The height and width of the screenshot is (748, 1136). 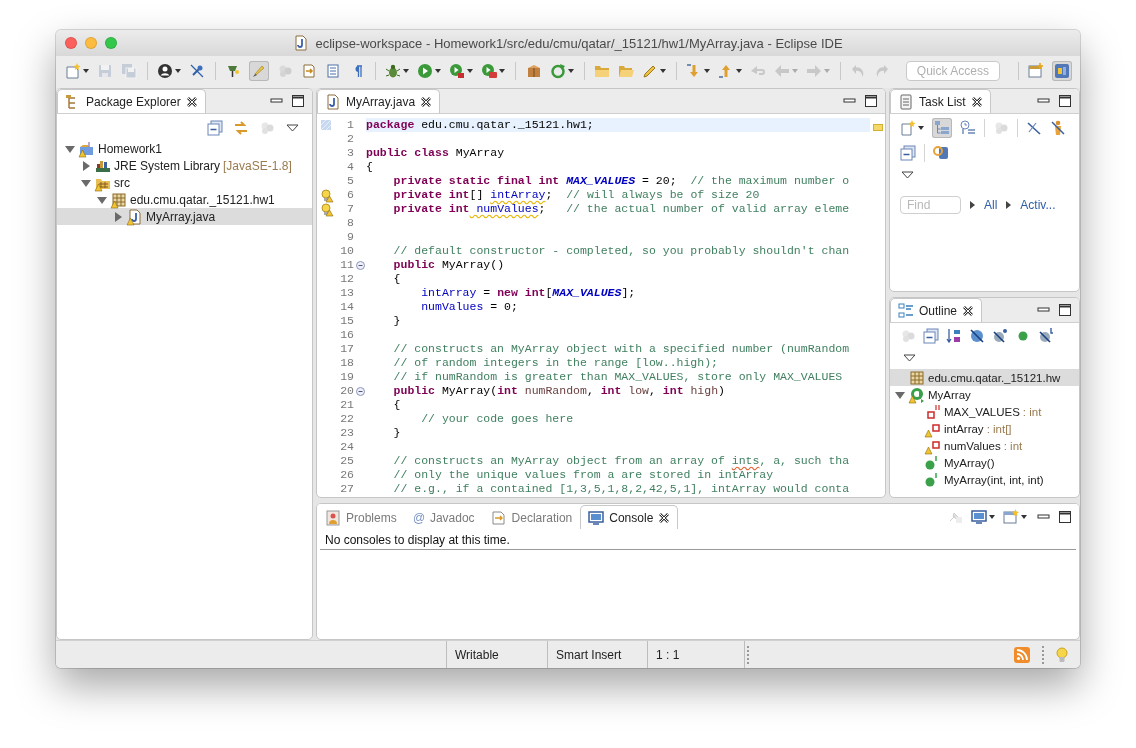 I want to click on warning-marker, so click(x=878, y=127).